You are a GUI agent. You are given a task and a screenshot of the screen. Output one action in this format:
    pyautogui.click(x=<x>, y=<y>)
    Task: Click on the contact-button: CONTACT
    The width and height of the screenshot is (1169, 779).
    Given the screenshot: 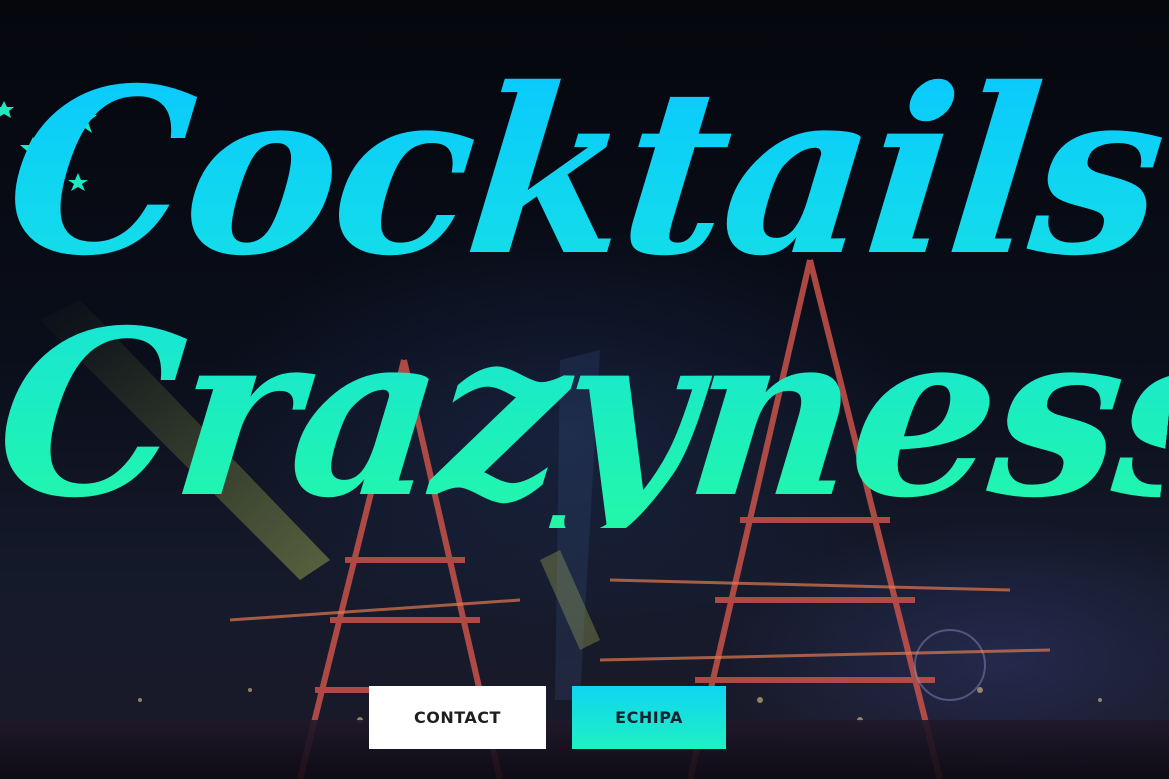 What is the action you would take?
    pyautogui.click(x=457, y=717)
    